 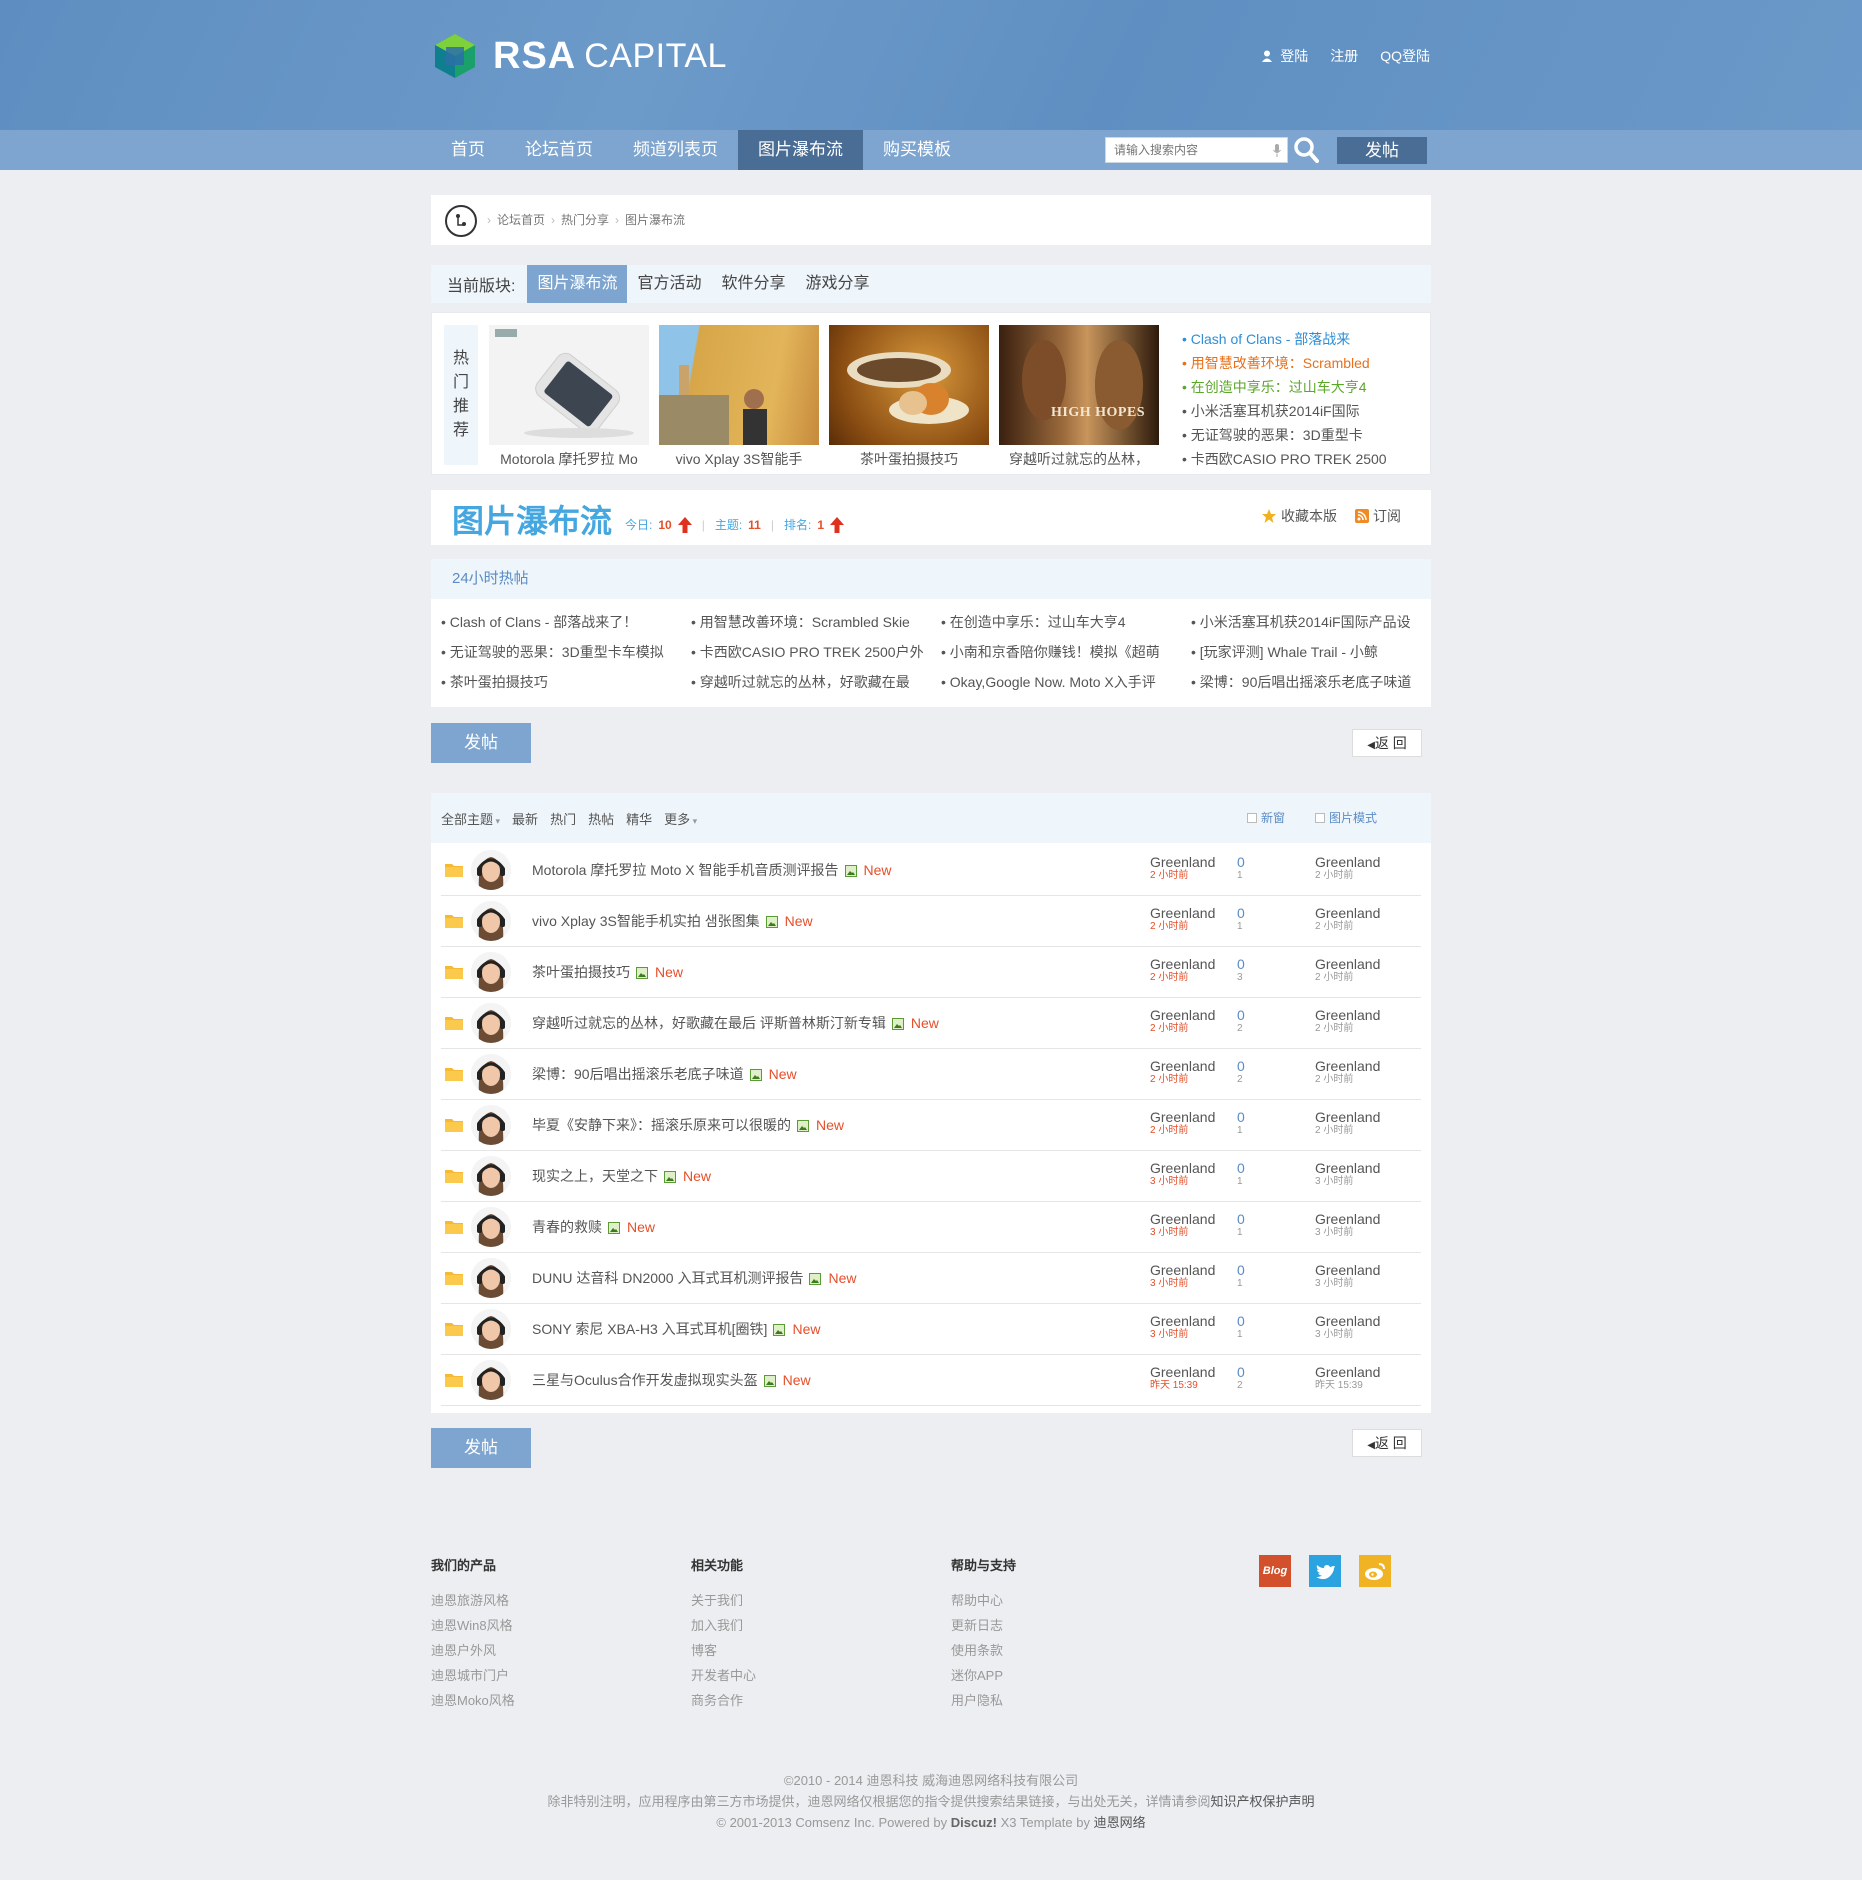 I want to click on back-button-top: ◀返 回, so click(x=1387, y=743).